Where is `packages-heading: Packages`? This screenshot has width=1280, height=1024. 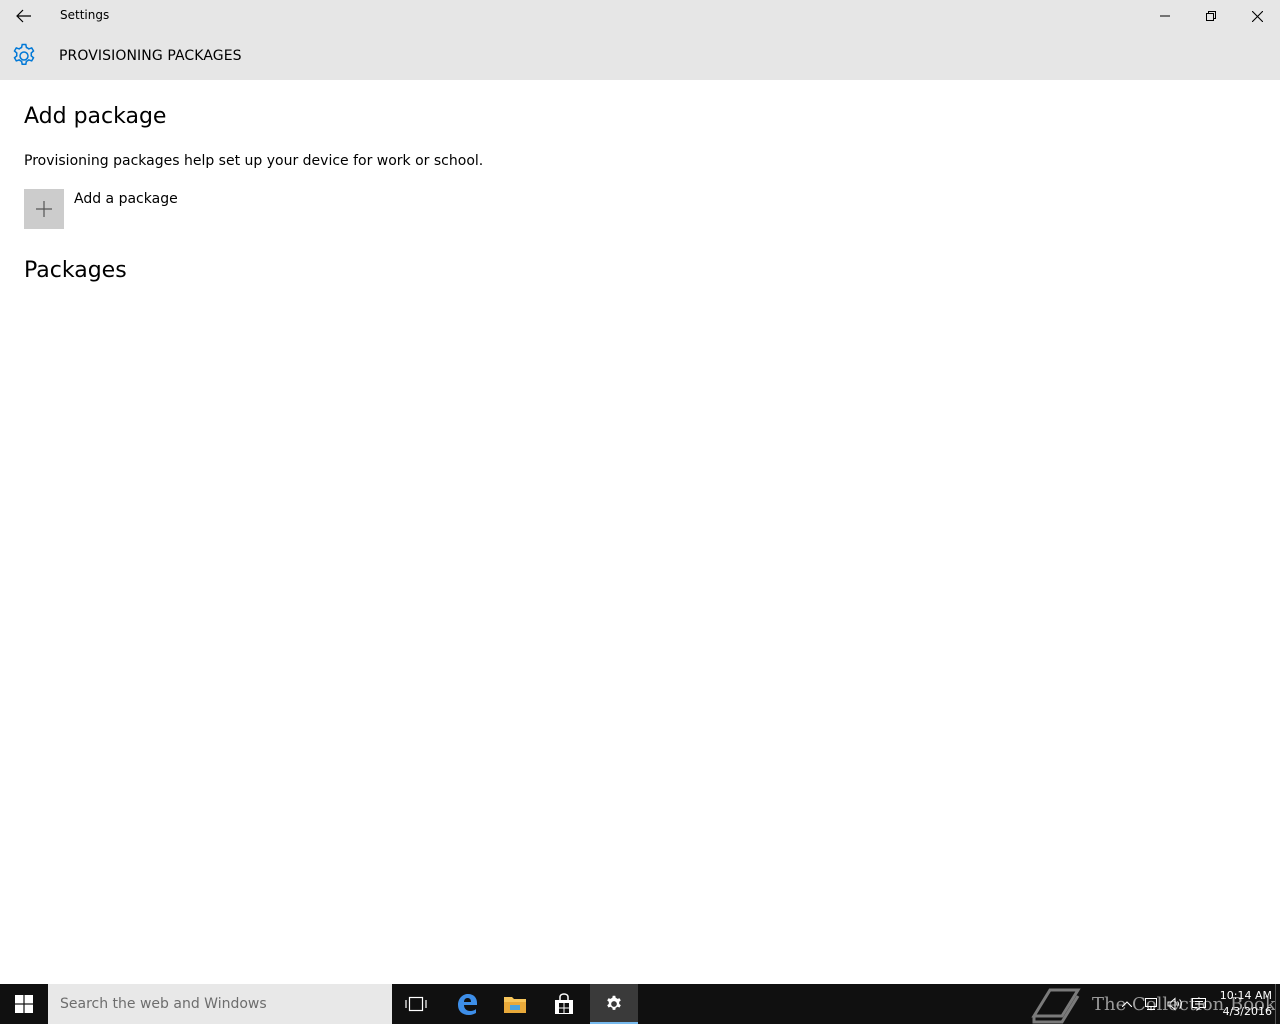 packages-heading: Packages is located at coordinates (75, 270).